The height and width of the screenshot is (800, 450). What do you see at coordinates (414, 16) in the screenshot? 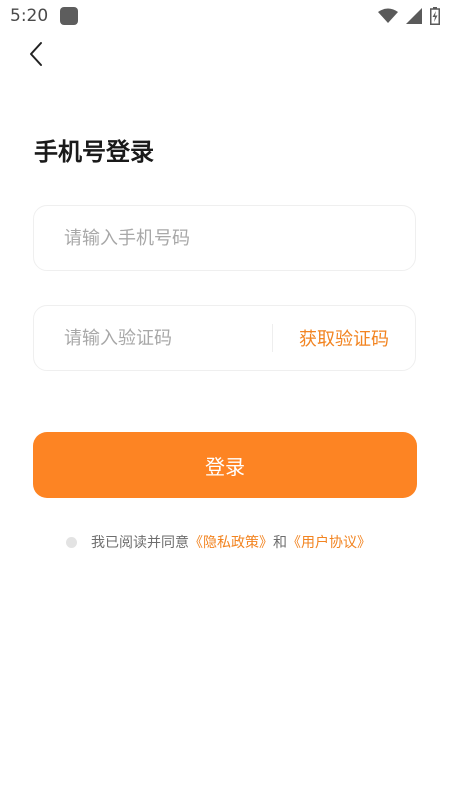
I see `signal-icon` at bounding box center [414, 16].